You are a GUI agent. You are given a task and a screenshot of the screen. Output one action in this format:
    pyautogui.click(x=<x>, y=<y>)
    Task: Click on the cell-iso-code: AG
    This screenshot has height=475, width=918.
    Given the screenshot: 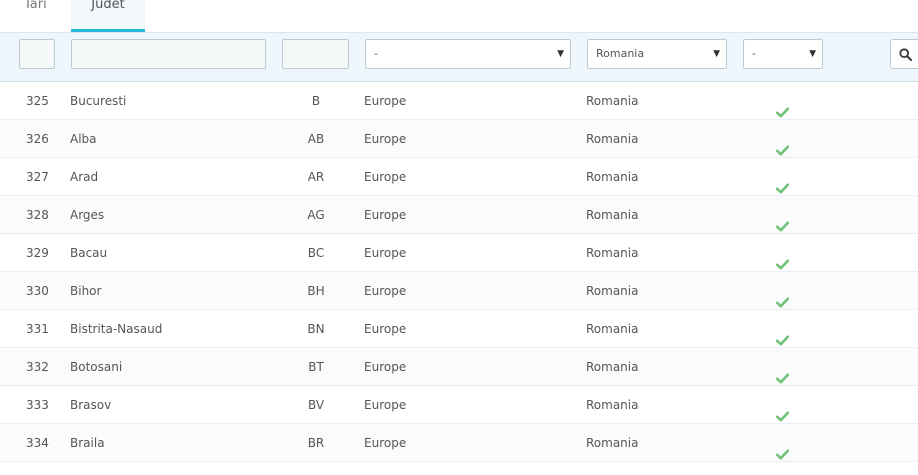 What is the action you would take?
    pyautogui.click(x=316, y=215)
    